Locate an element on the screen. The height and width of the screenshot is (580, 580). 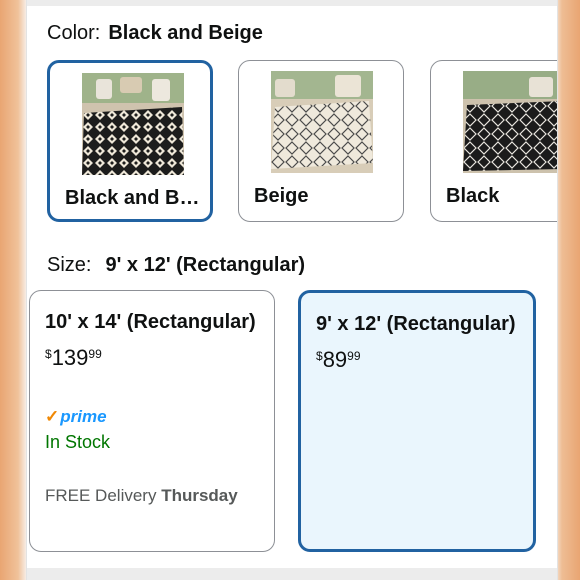
price: $13999 is located at coordinates (73, 358).